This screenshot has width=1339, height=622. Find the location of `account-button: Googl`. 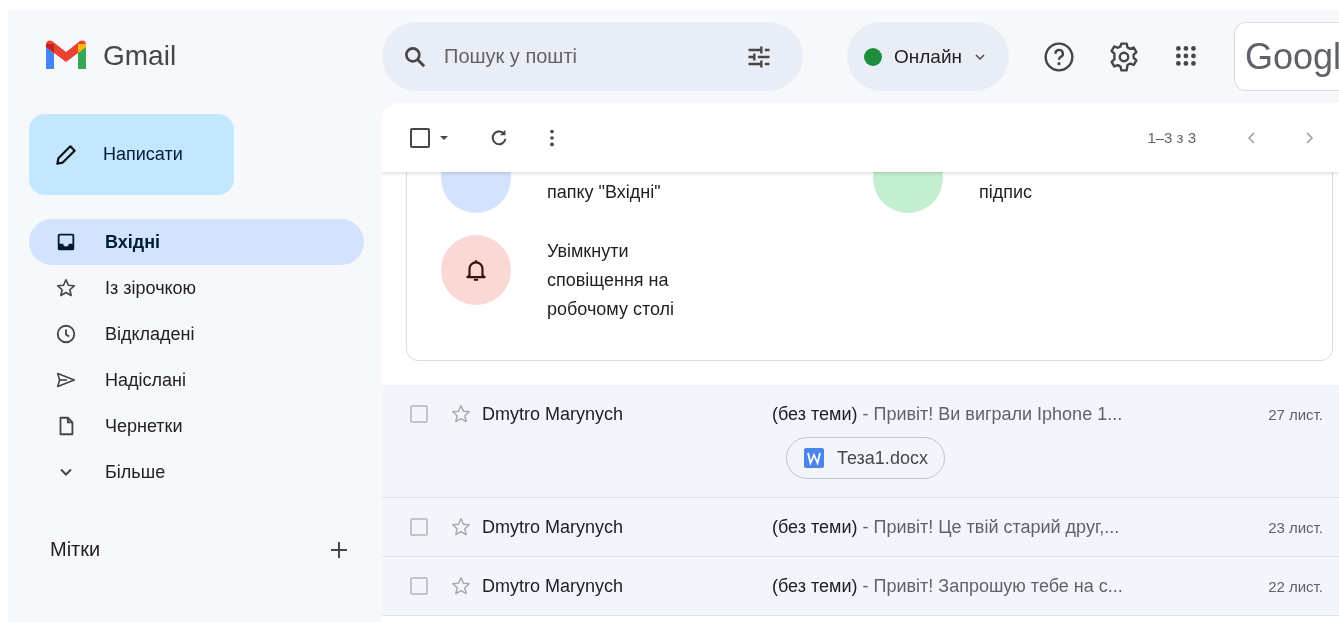

account-button: Googl is located at coordinates (1286, 56).